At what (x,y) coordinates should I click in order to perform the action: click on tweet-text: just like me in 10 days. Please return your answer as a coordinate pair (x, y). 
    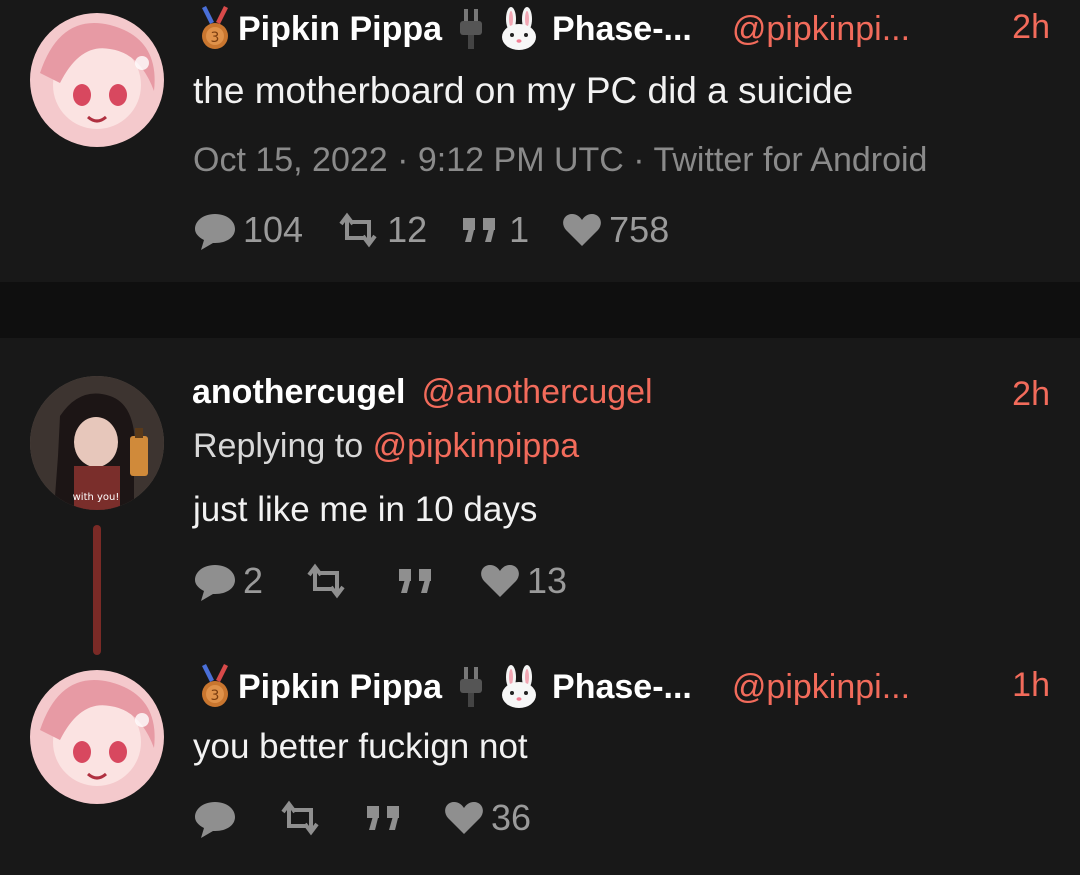
    Looking at the image, I should click on (365, 509).